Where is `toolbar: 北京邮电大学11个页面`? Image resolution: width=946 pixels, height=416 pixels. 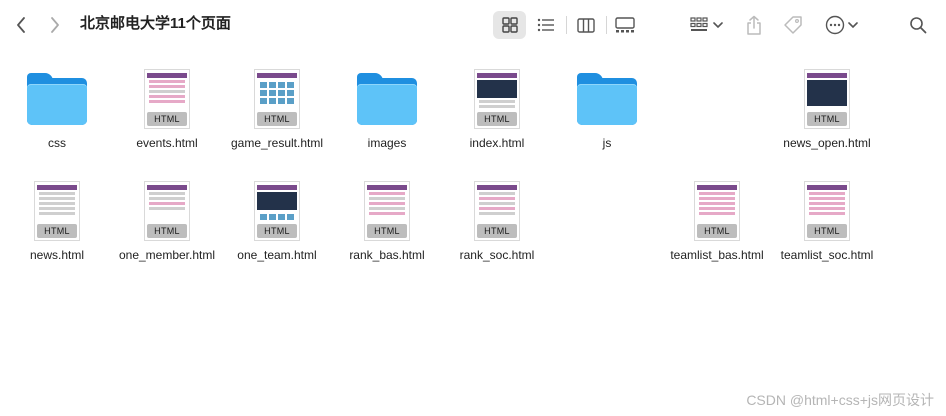 toolbar: 北京邮电大学11个页面 is located at coordinates (473, 25).